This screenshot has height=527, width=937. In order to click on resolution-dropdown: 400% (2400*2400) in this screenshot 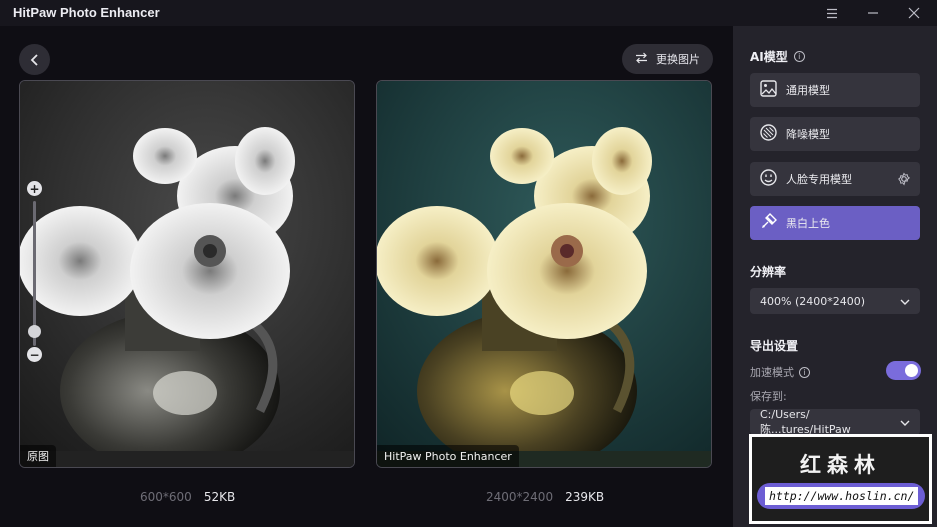, I will do `click(835, 301)`.